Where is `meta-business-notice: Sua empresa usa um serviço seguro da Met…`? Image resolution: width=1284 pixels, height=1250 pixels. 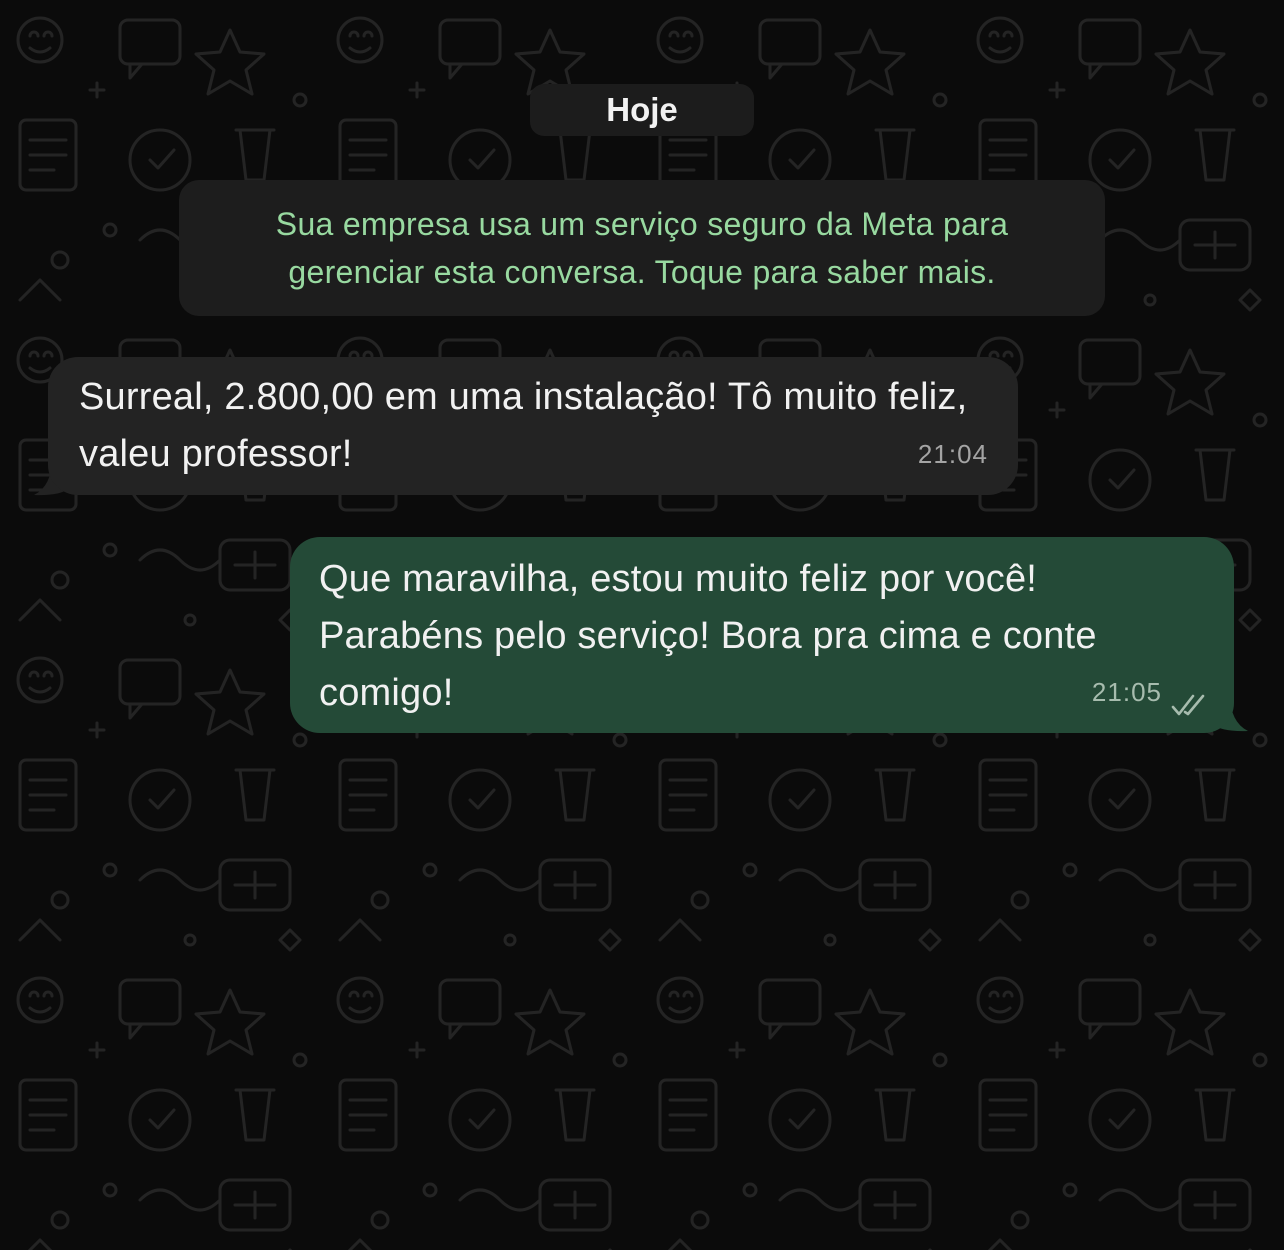 meta-business-notice: Sua empresa usa um serviço seguro da Met… is located at coordinates (642, 248).